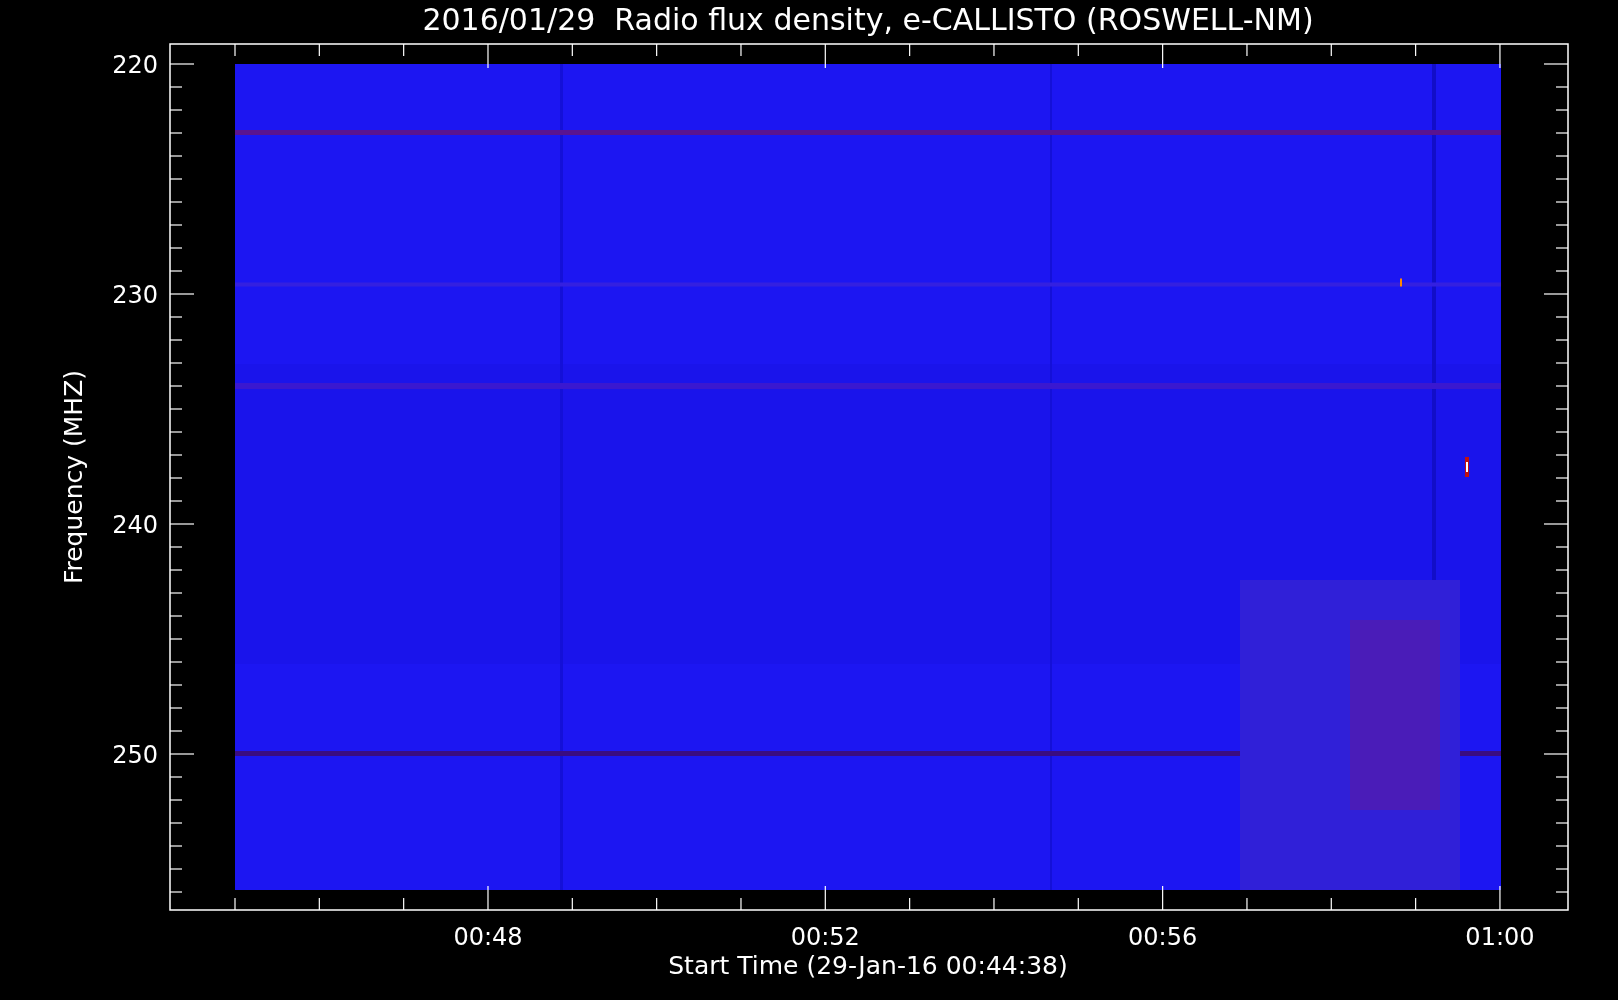  I want to click on x-tick-label: 00:56, so click(1163, 937).